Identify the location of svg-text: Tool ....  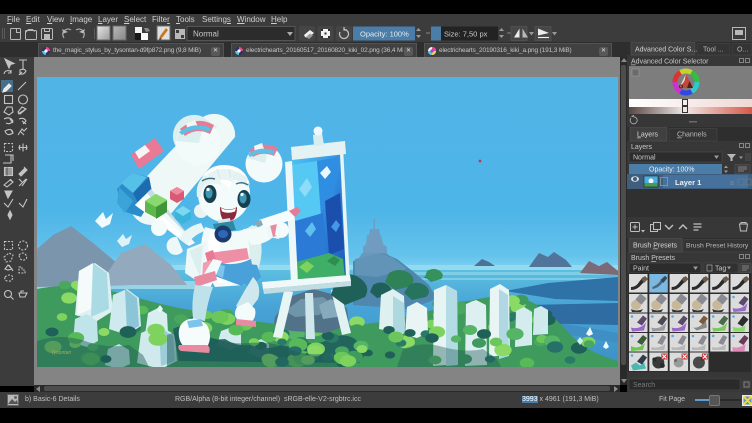
(713, 50).